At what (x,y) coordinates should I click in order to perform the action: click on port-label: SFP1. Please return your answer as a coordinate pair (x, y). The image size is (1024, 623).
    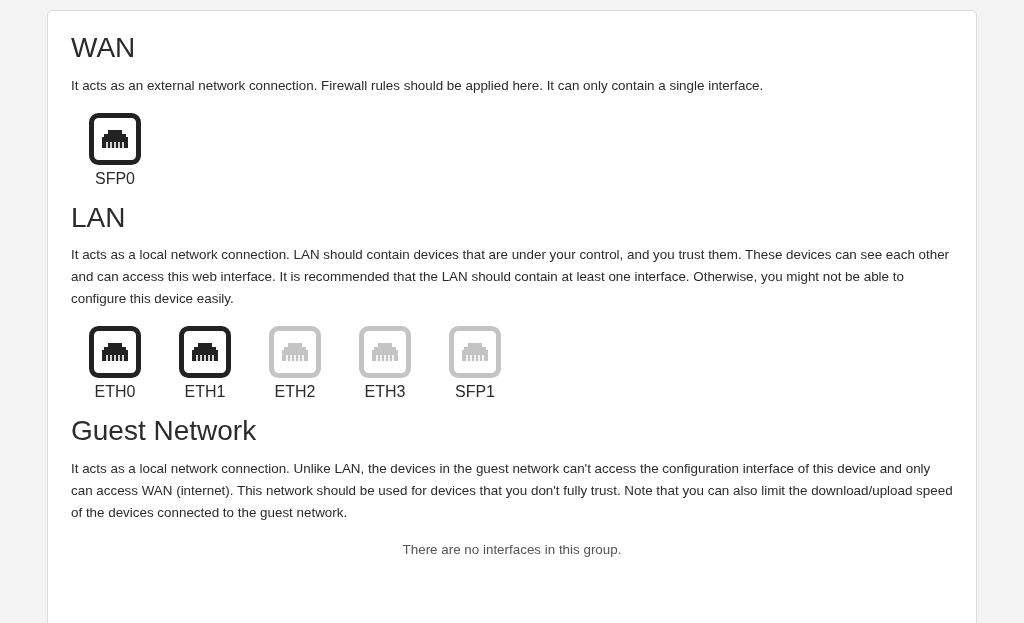
    Looking at the image, I should click on (475, 392).